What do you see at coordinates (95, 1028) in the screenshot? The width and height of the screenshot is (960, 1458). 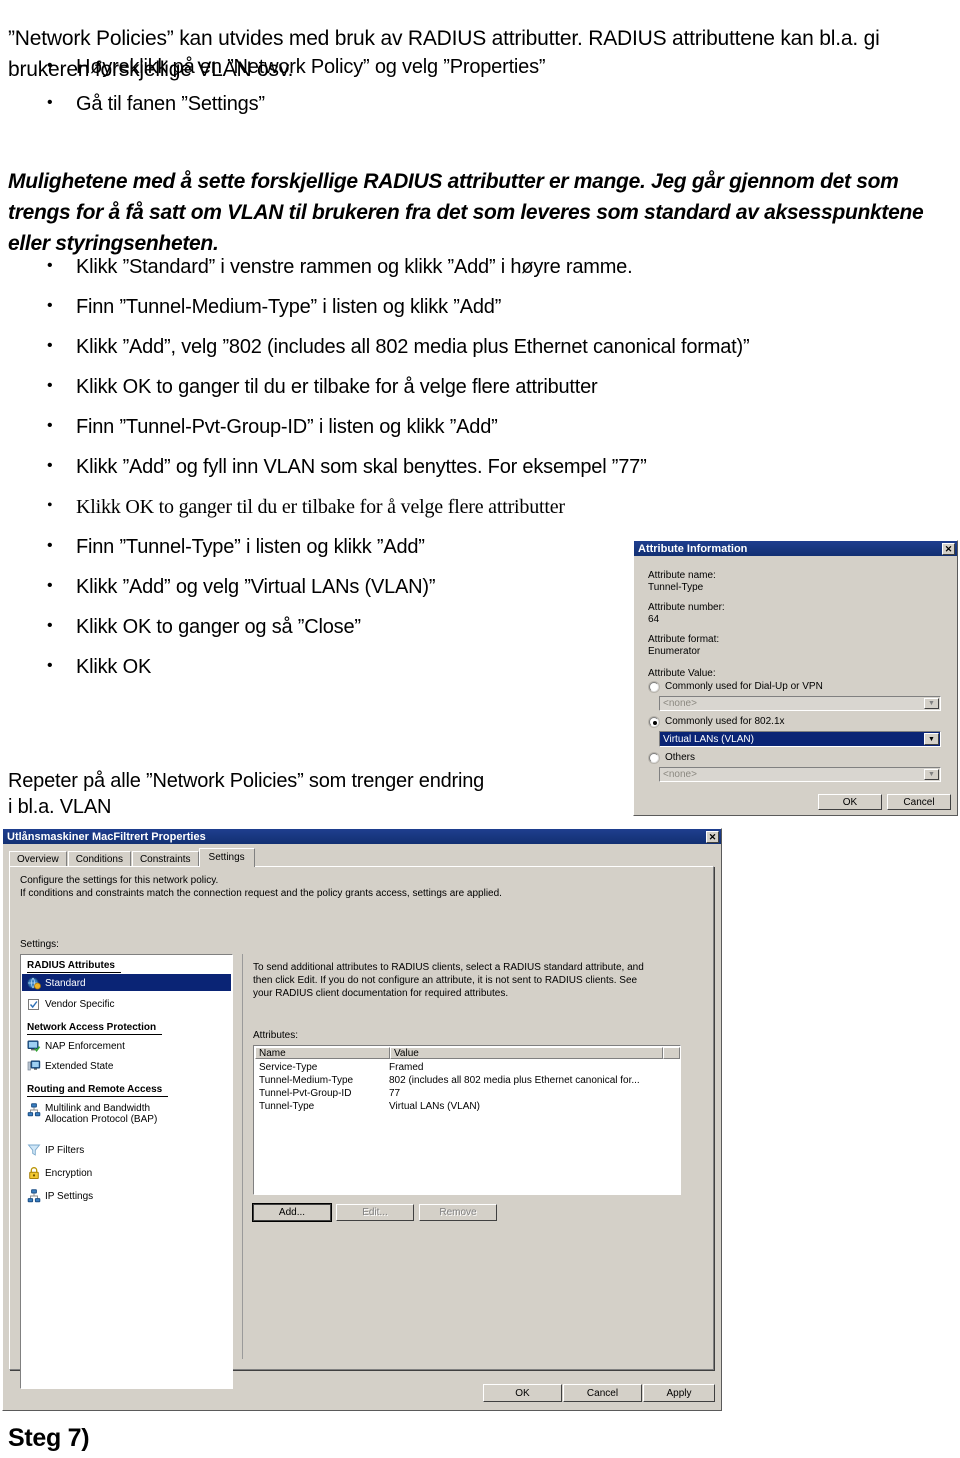 I see `tree-header-network-access-protection: Network Access Protection` at bounding box center [95, 1028].